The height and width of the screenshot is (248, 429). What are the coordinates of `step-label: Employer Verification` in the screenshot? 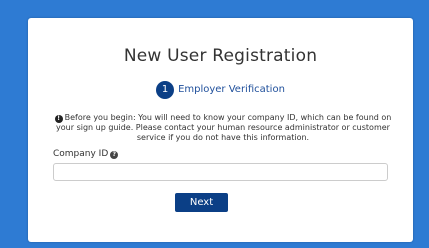 It's located at (231, 89).